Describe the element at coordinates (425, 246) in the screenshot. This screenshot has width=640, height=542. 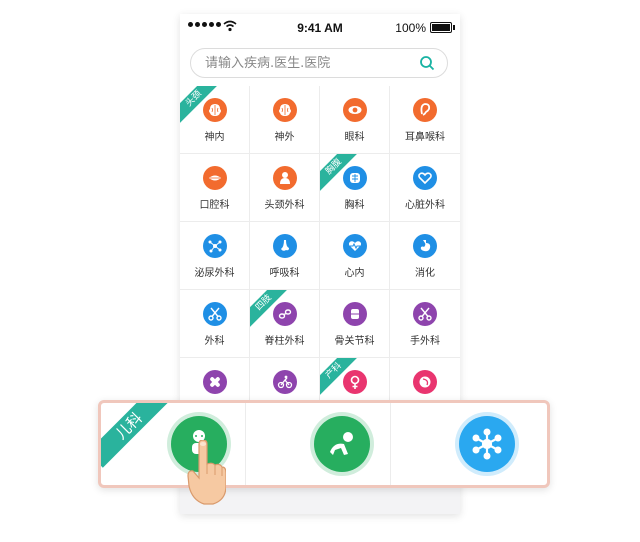
I see `stomach-icon` at that location.